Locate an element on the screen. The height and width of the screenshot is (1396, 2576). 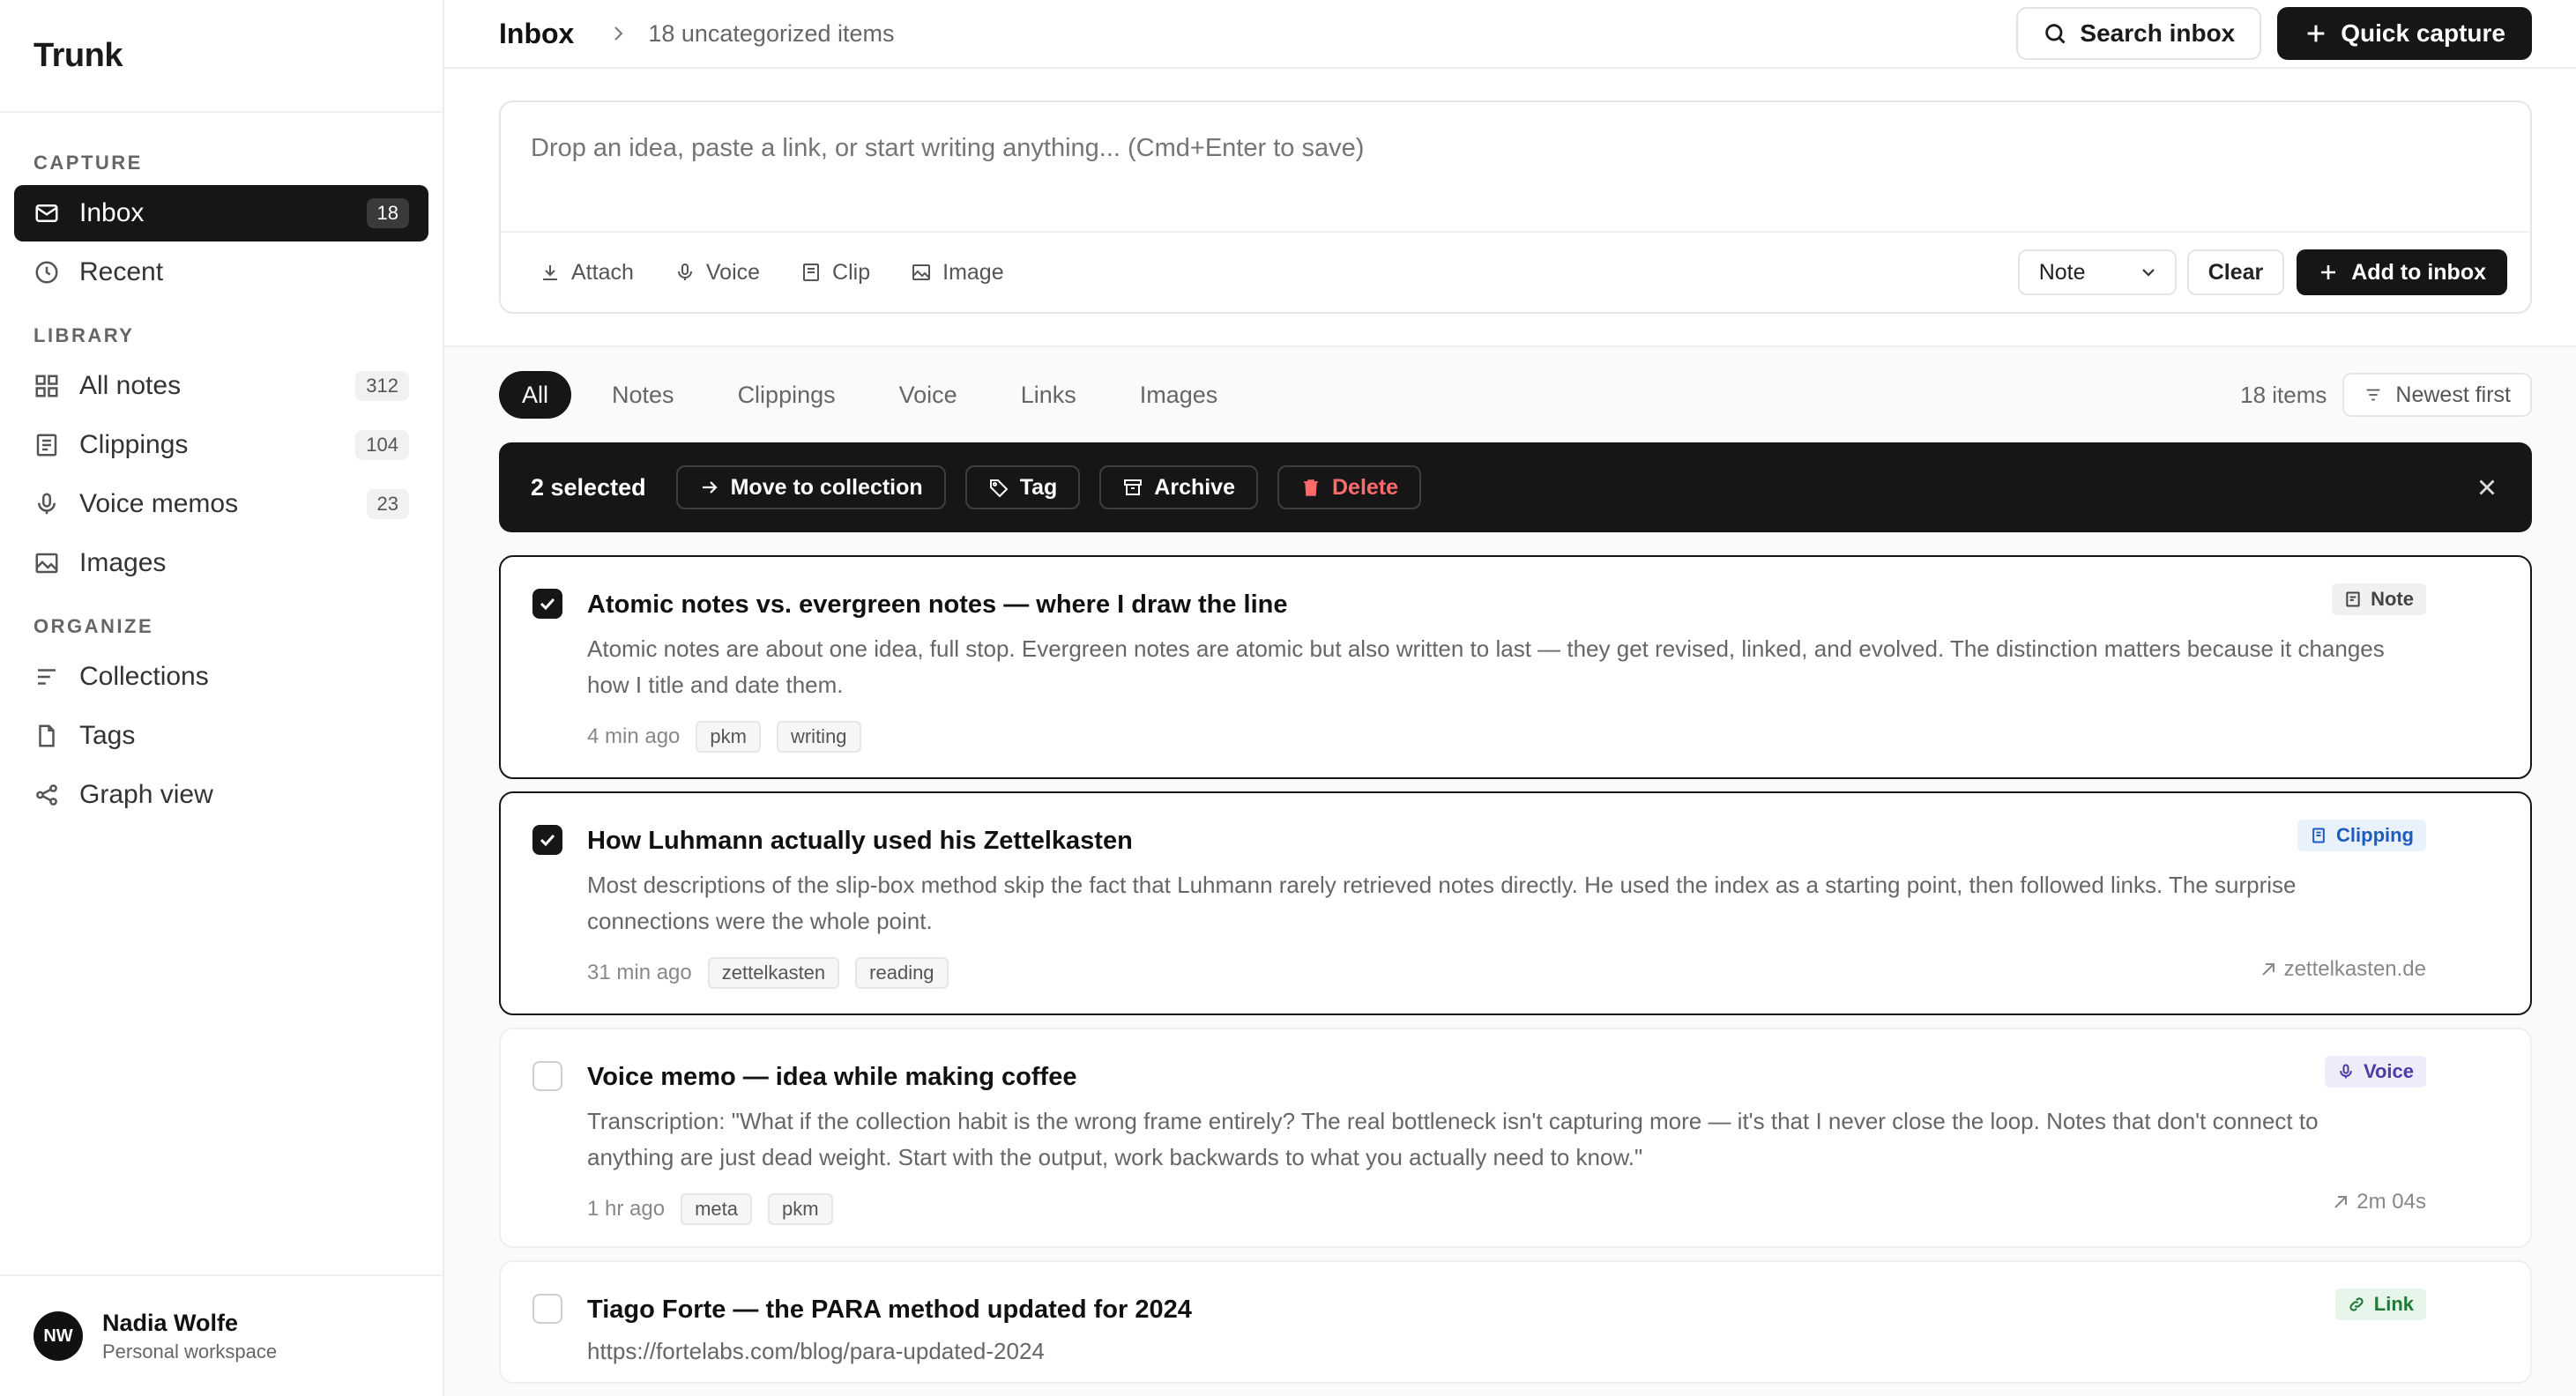
sidebar-item-inbox: Inbox 18 is located at coordinates (221, 213).